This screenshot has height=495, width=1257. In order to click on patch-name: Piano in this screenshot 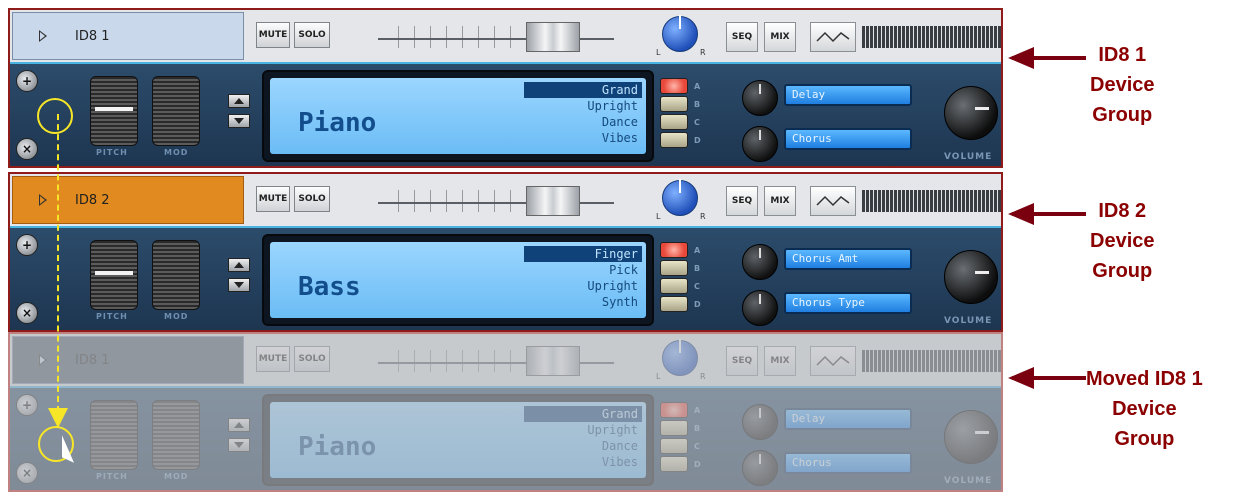, I will do `click(337, 123)`.